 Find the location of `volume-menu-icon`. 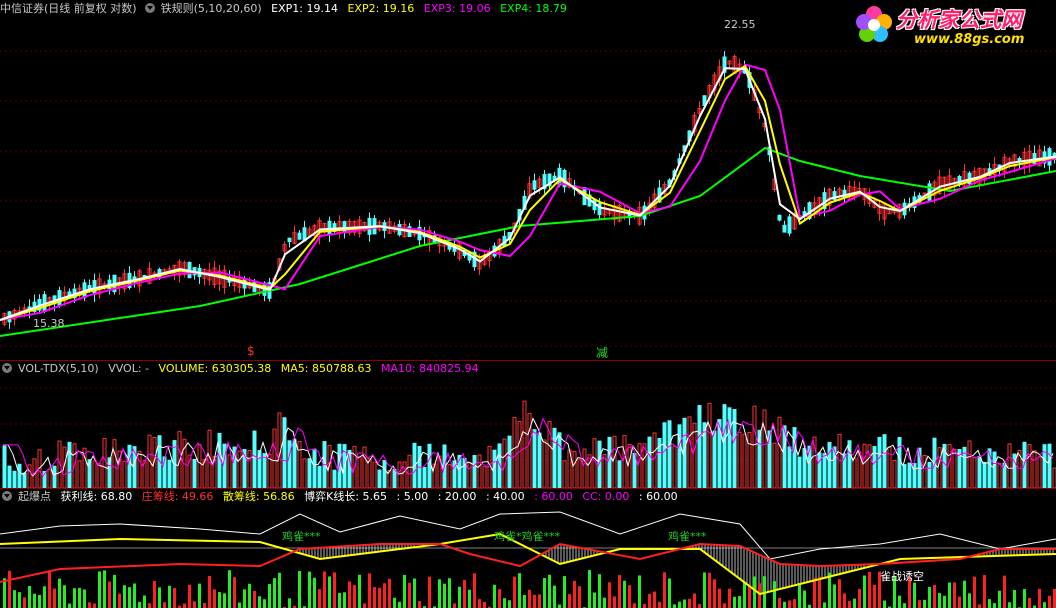

volume-menu-icon is located at coordinates (7, 368).